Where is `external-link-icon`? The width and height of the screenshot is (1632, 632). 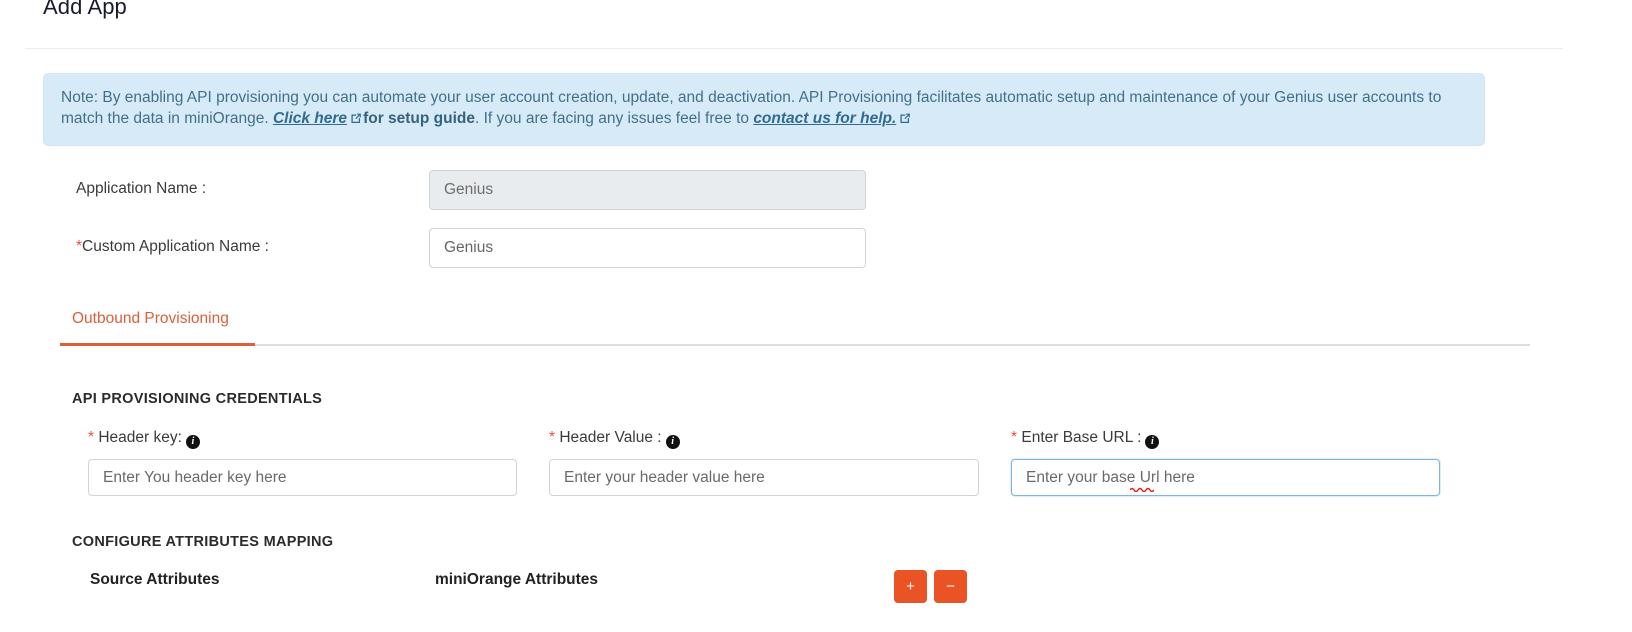
external-link-icon is located at coordinates (355, 120).